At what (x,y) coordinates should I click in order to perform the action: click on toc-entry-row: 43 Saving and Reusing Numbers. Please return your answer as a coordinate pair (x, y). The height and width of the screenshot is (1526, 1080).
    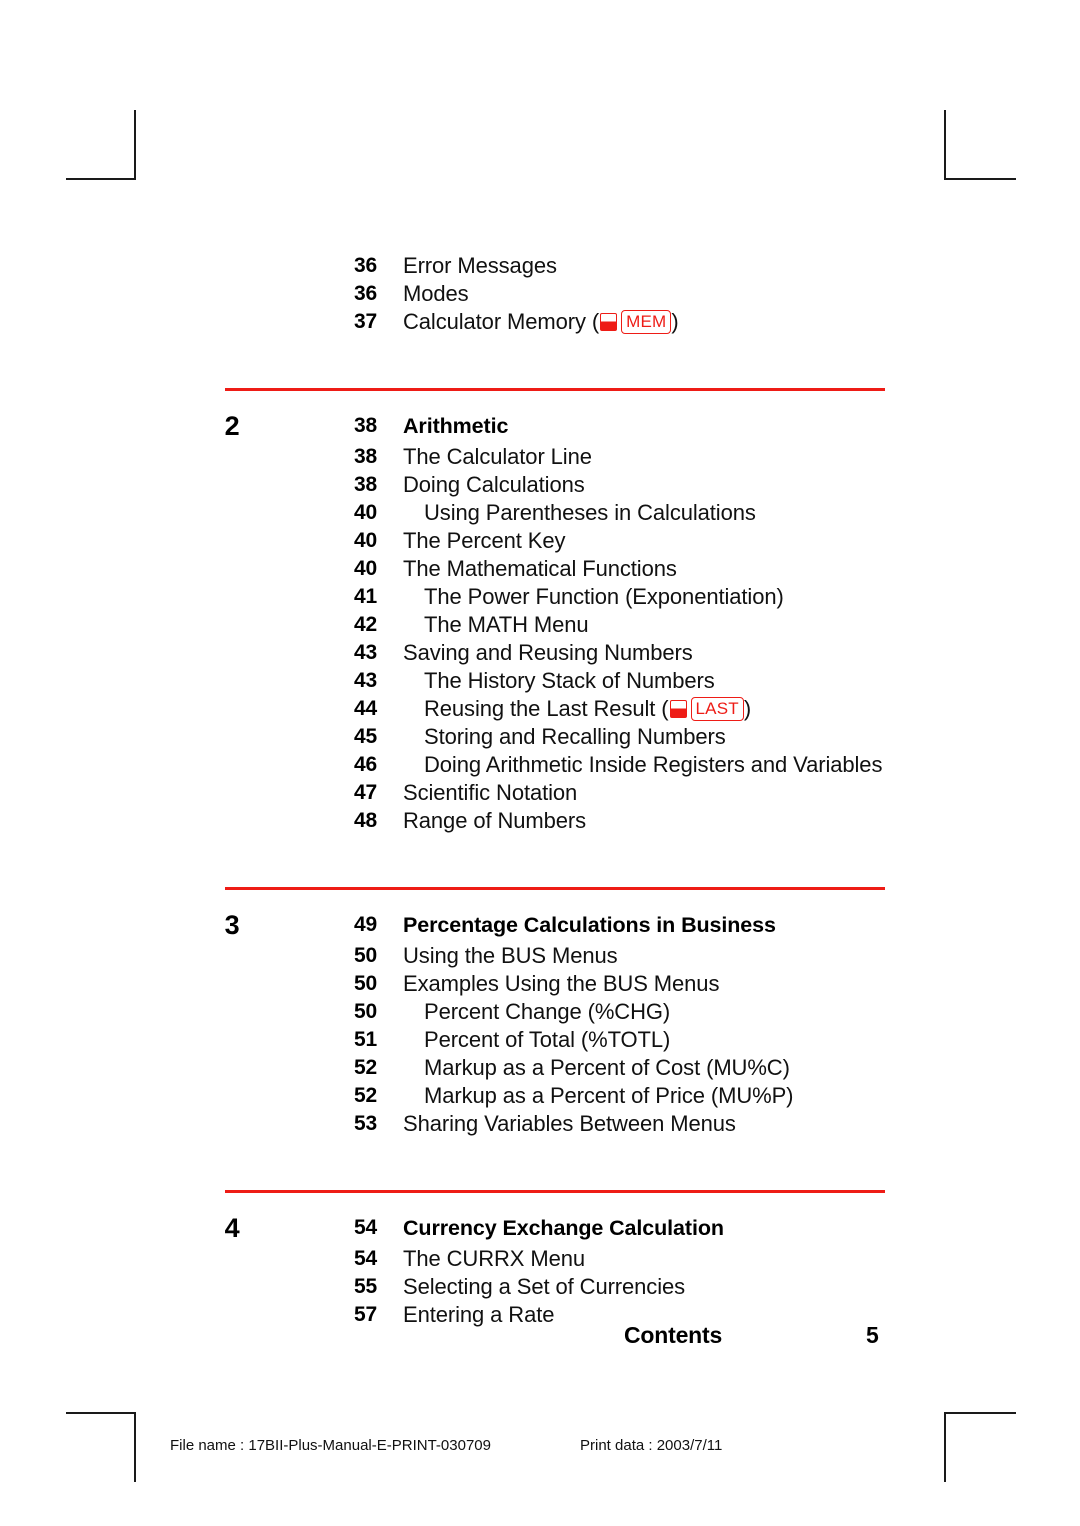
    Looking at the image, I should click on (540, 653).